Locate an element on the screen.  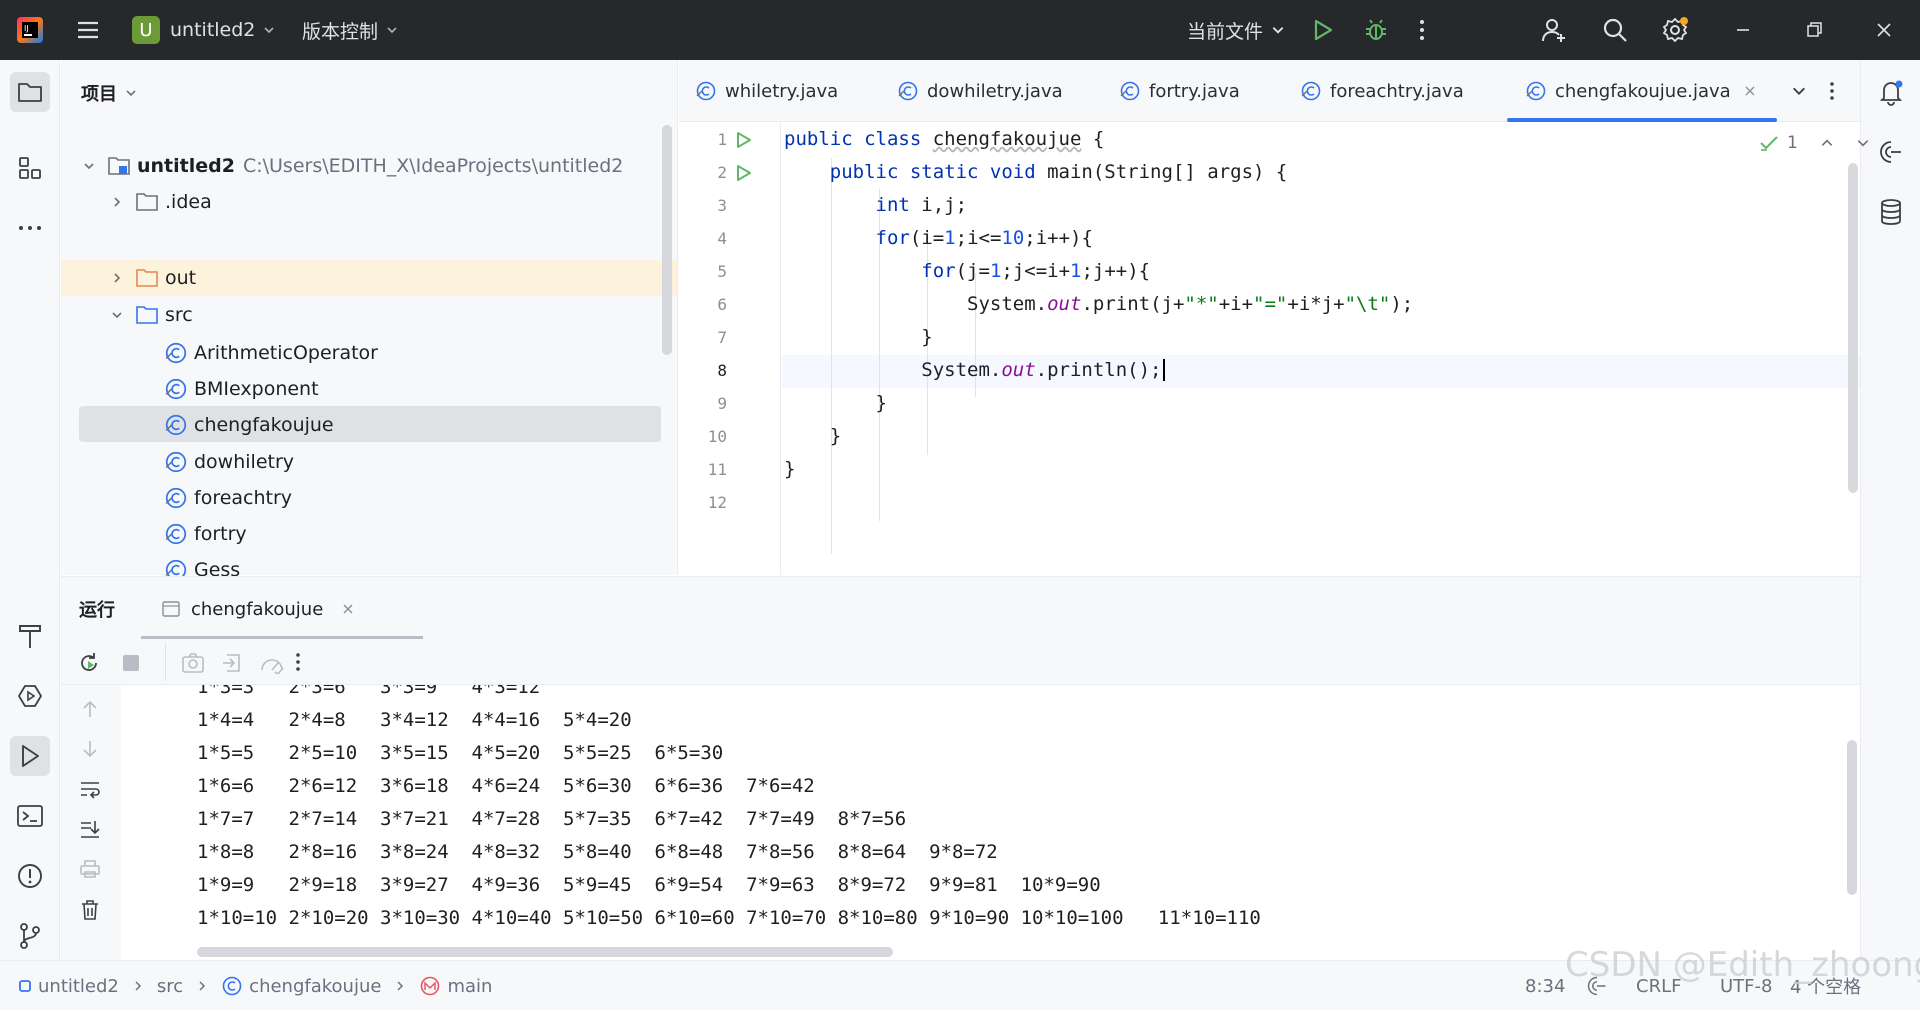
tree-file-chengfakoujue: chengfakoujue is located at coordinates (249, 425).